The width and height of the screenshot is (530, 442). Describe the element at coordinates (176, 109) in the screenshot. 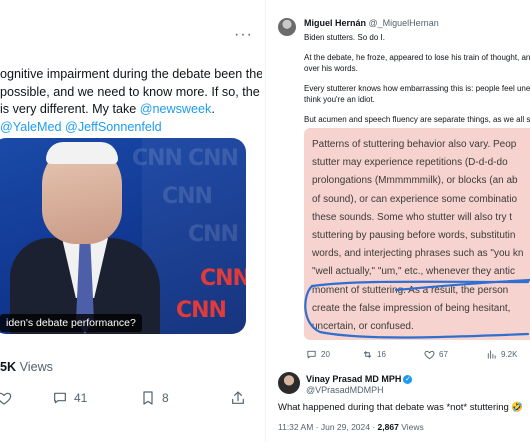

I see `mention-newsweek: @newsweek` at that location.